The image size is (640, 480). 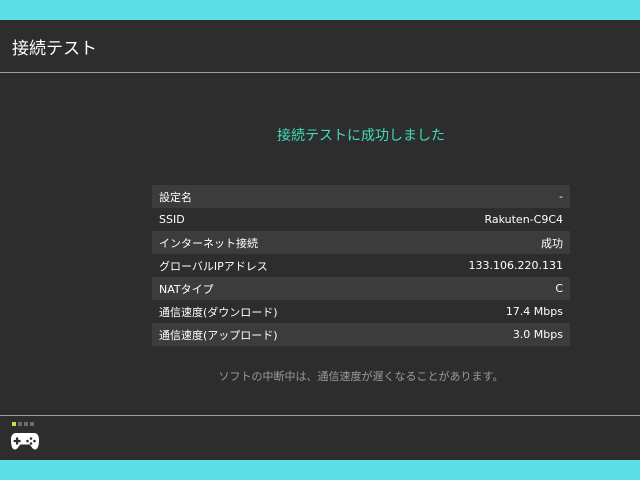 What do you see at coordinates (320, 415) in the screenshot?
I see `footer-divider` at bounding box center [320, 415].